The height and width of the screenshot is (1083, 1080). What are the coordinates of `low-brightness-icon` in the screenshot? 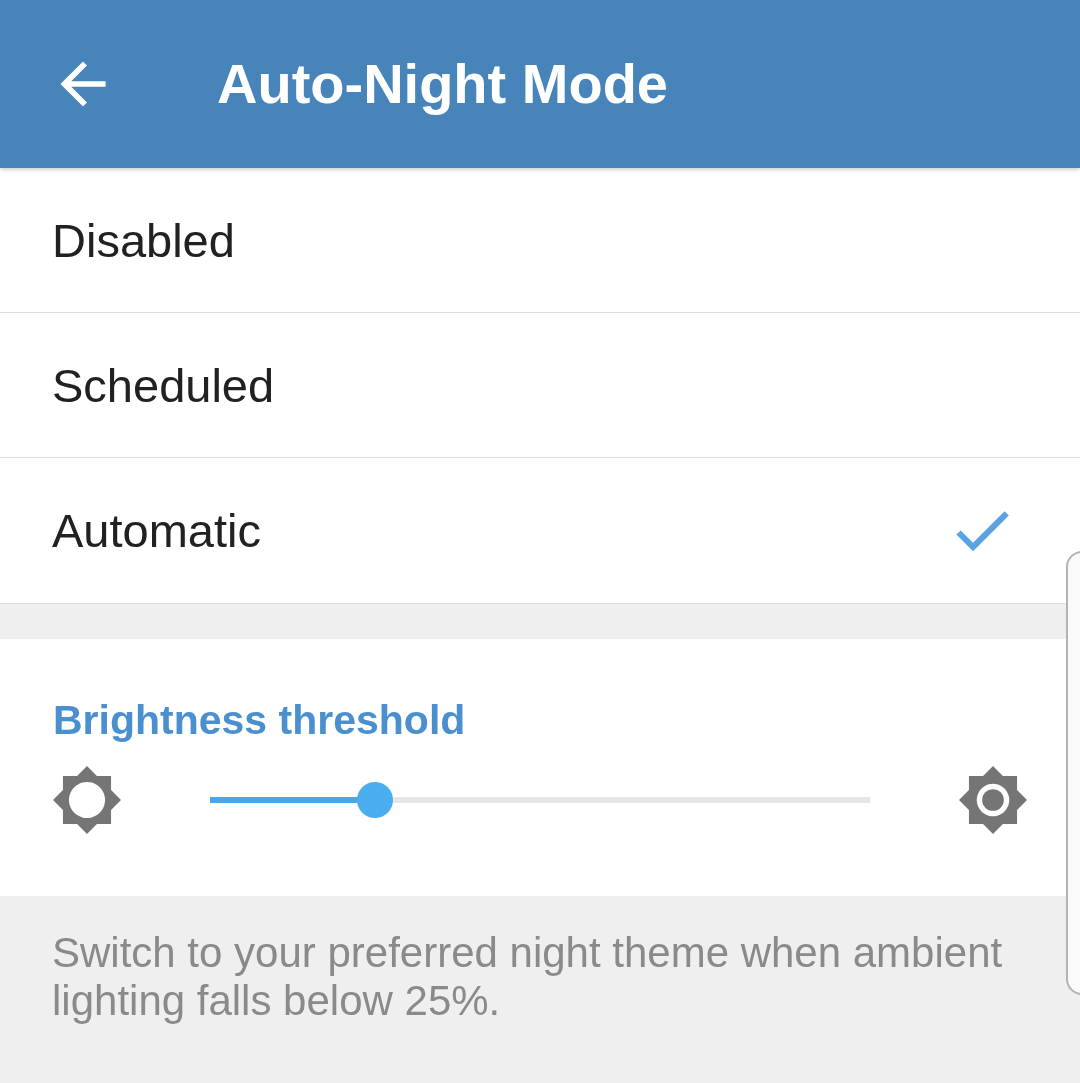 It's located at (87, 800).